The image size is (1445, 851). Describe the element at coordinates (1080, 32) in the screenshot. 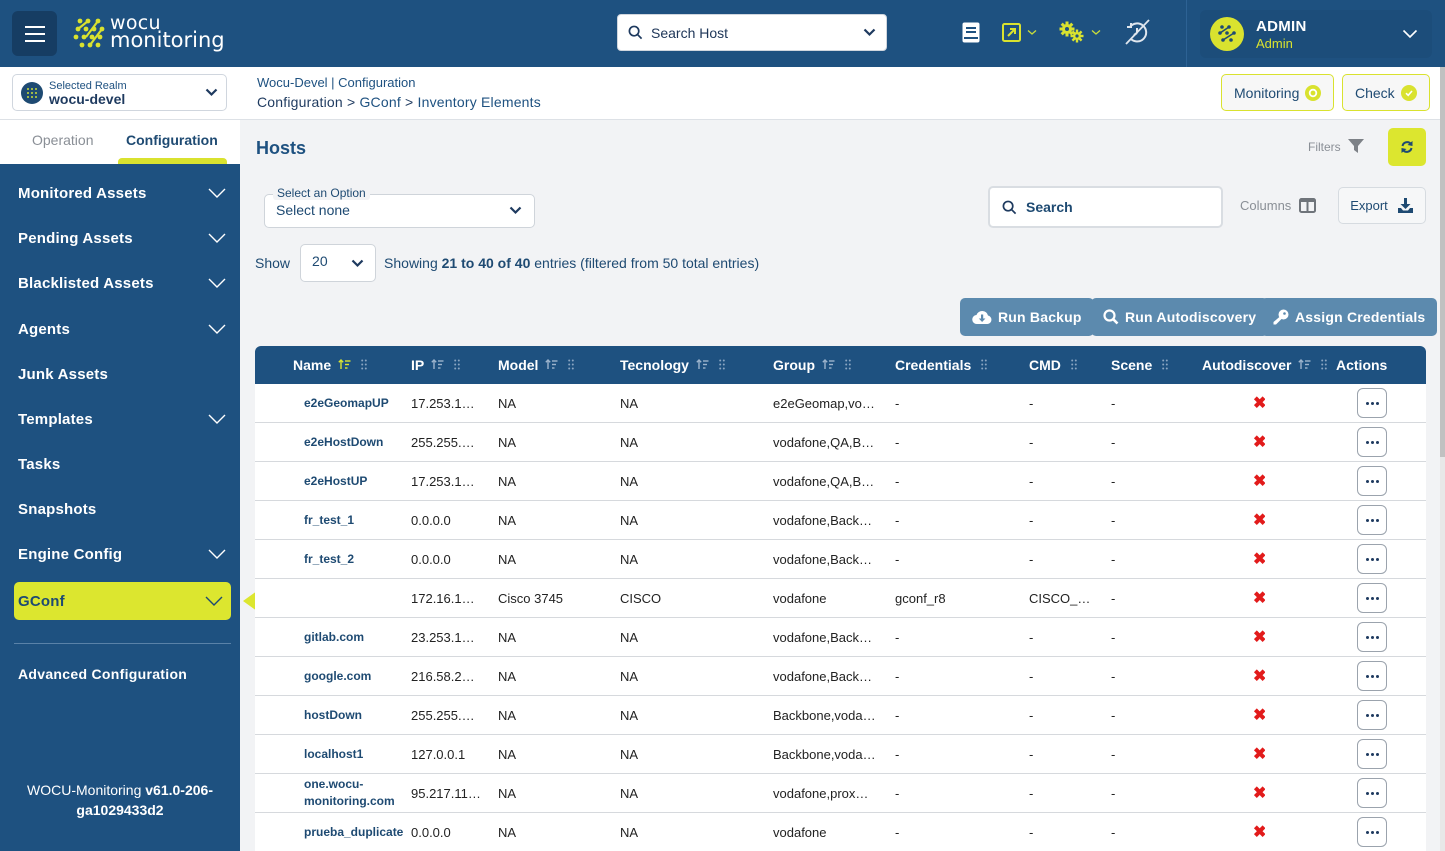

I see `settings-menu` at that location.